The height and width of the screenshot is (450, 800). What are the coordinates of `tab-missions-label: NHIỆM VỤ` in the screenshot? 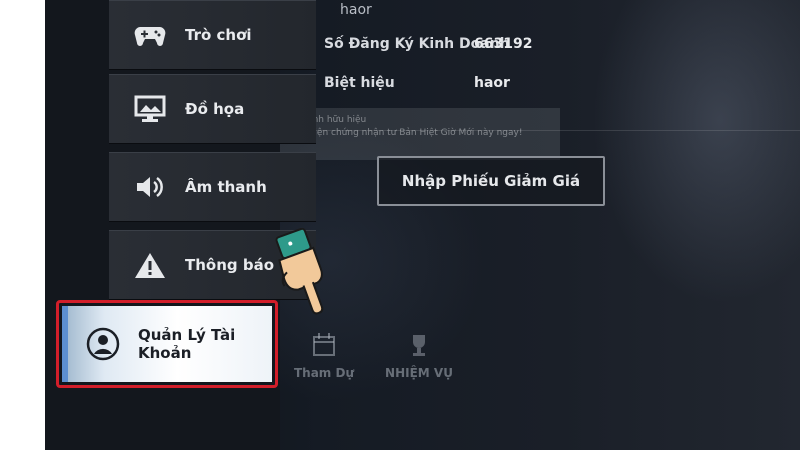 It's located at (419, 373).